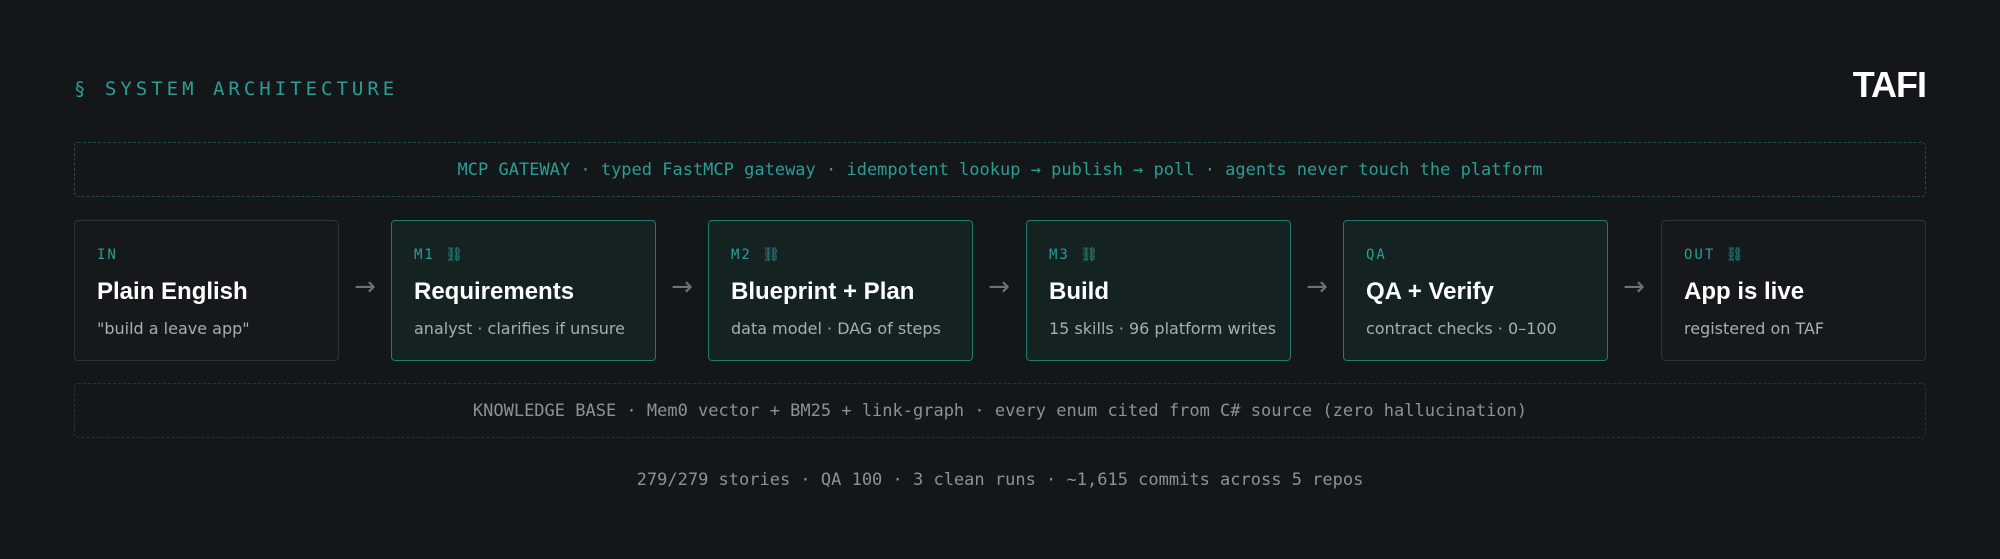 Image resolution: width=2000 pixels, height=559 pixels. I want to click on stage-qa-verify: QA QA + Verify contract checks · 0–100, so click(1475, 290).